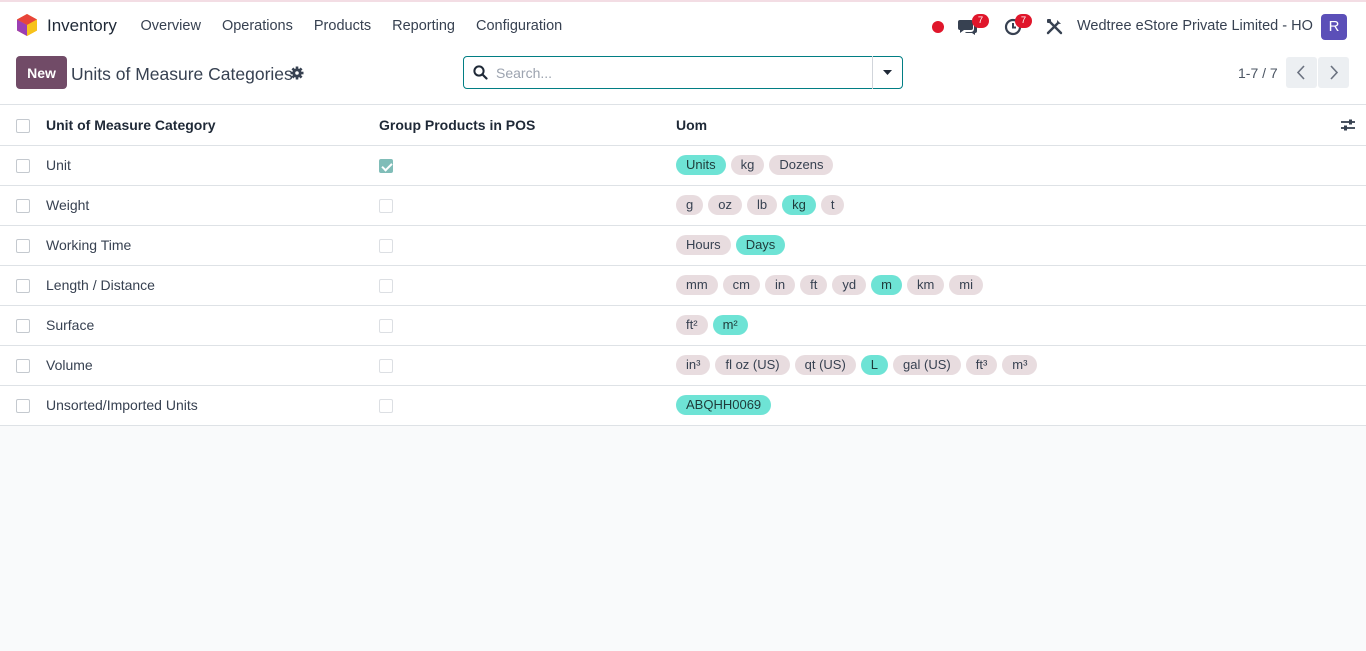  What do you see at coordinates (697, 285) in the screenshot?
I see `uom-tag: mm` at bounding box center [697, 285].